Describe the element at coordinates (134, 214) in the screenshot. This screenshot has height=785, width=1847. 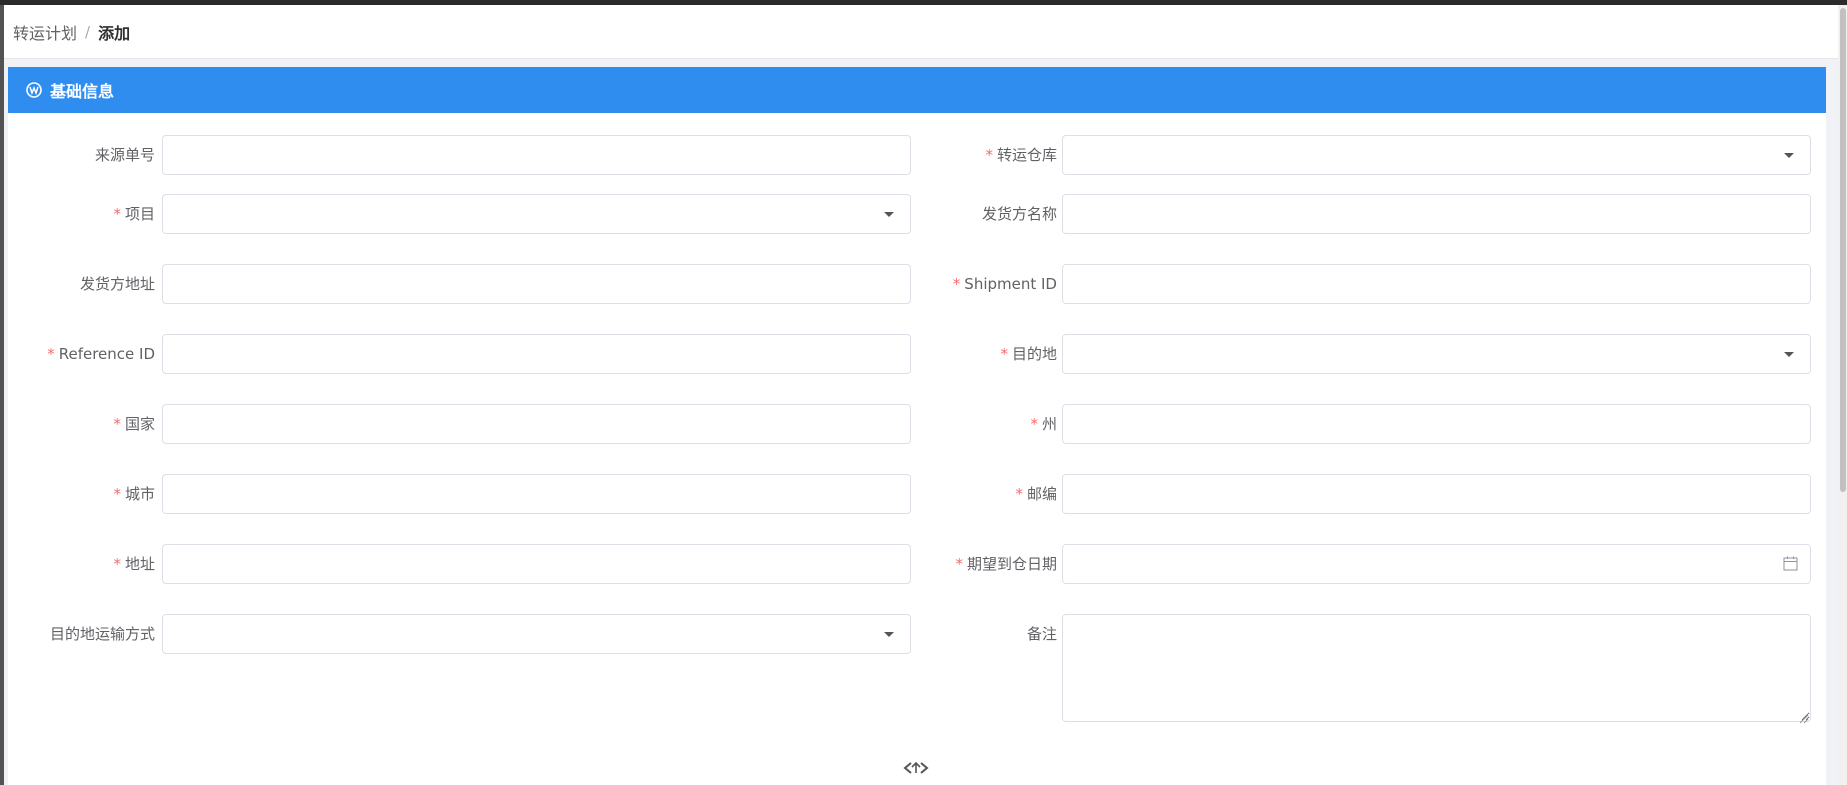
I see `project-label: * 项目` at that location.